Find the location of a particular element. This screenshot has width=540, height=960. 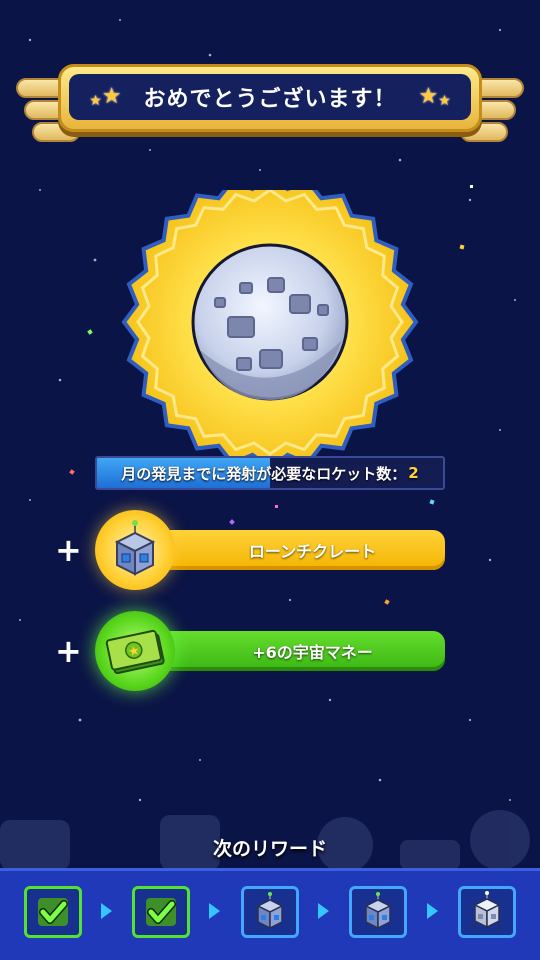

silver-crate-icon is located at coordinates (487, 911).